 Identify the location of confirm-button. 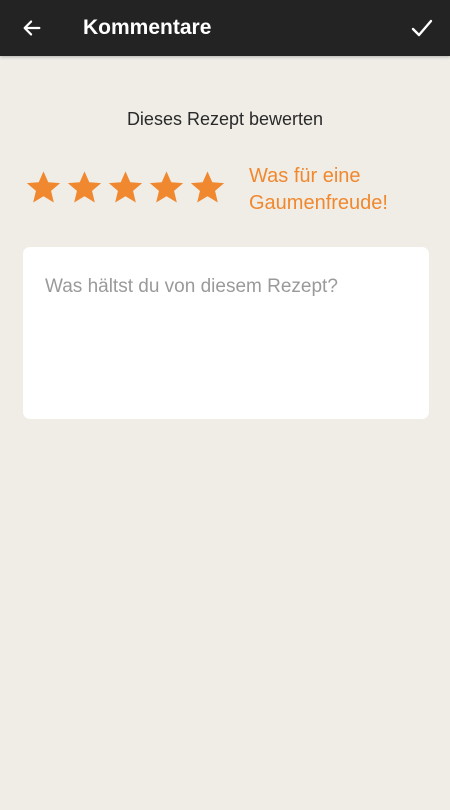
(422, 28).